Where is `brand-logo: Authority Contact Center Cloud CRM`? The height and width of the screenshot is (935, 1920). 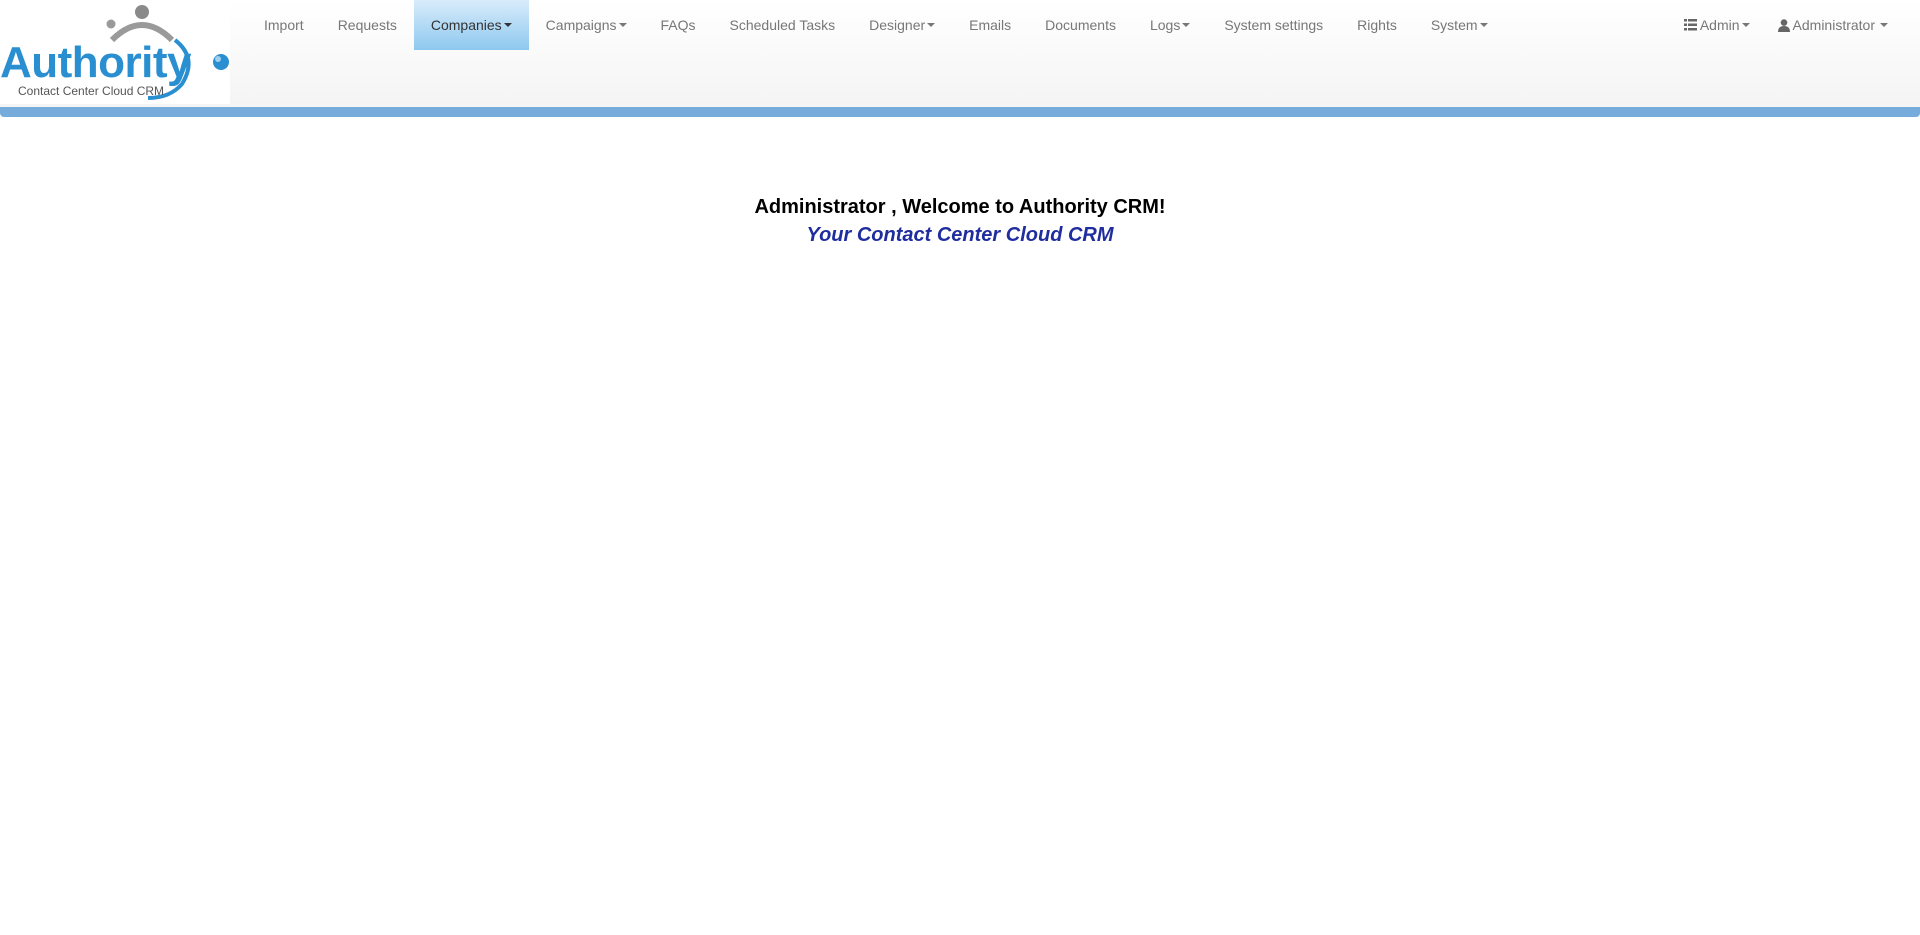 brand-logo: Authority Contact Center Cloud CRM is located at coordinates (115, 52).